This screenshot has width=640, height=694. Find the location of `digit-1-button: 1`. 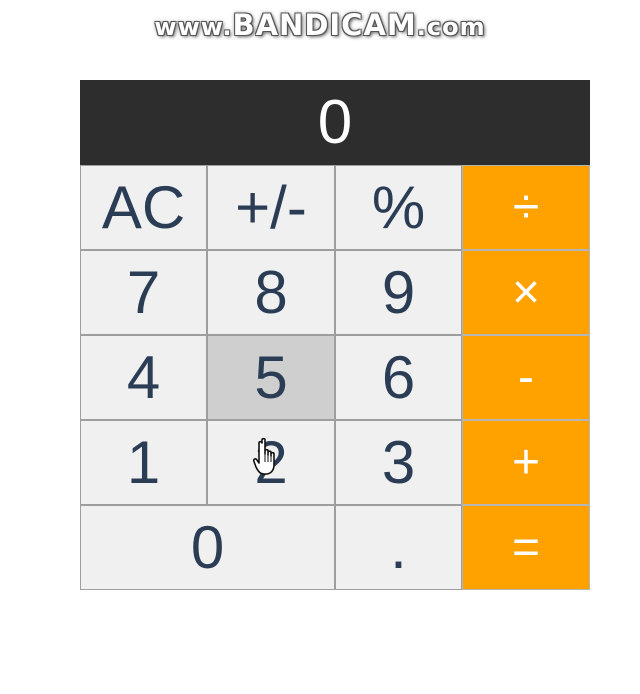

digit-1-button: 1 is located at coordinates (143, 462).